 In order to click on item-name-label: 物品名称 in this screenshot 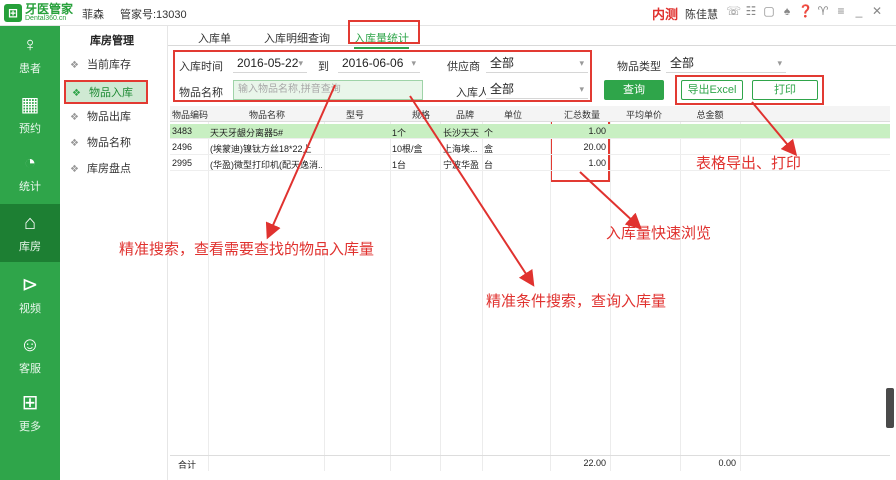, I will do `click(201, 93)`.